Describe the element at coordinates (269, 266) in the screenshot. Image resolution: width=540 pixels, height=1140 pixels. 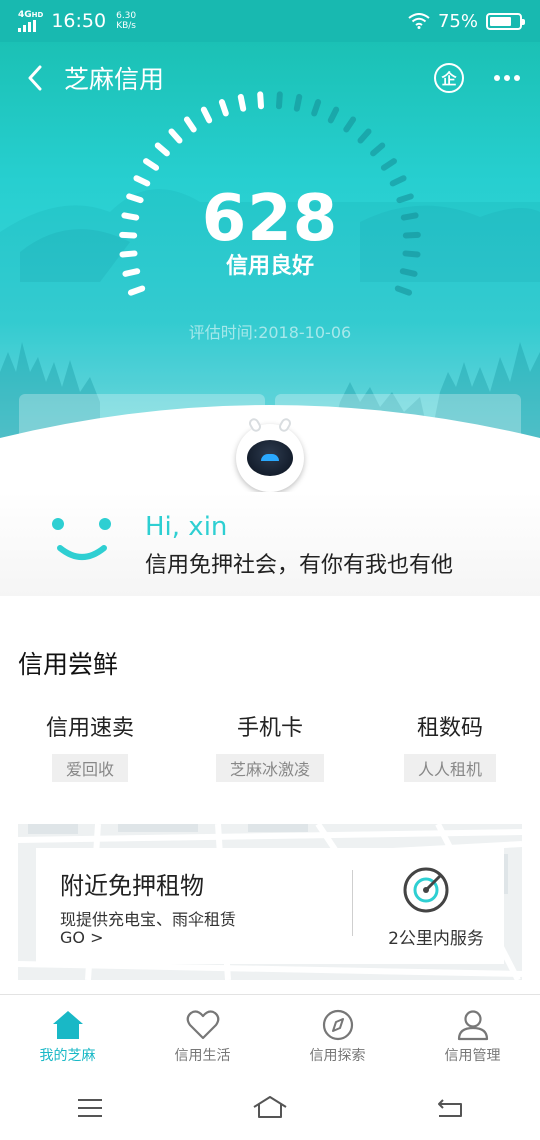
I see `credit-level: 信用良好` at that location.